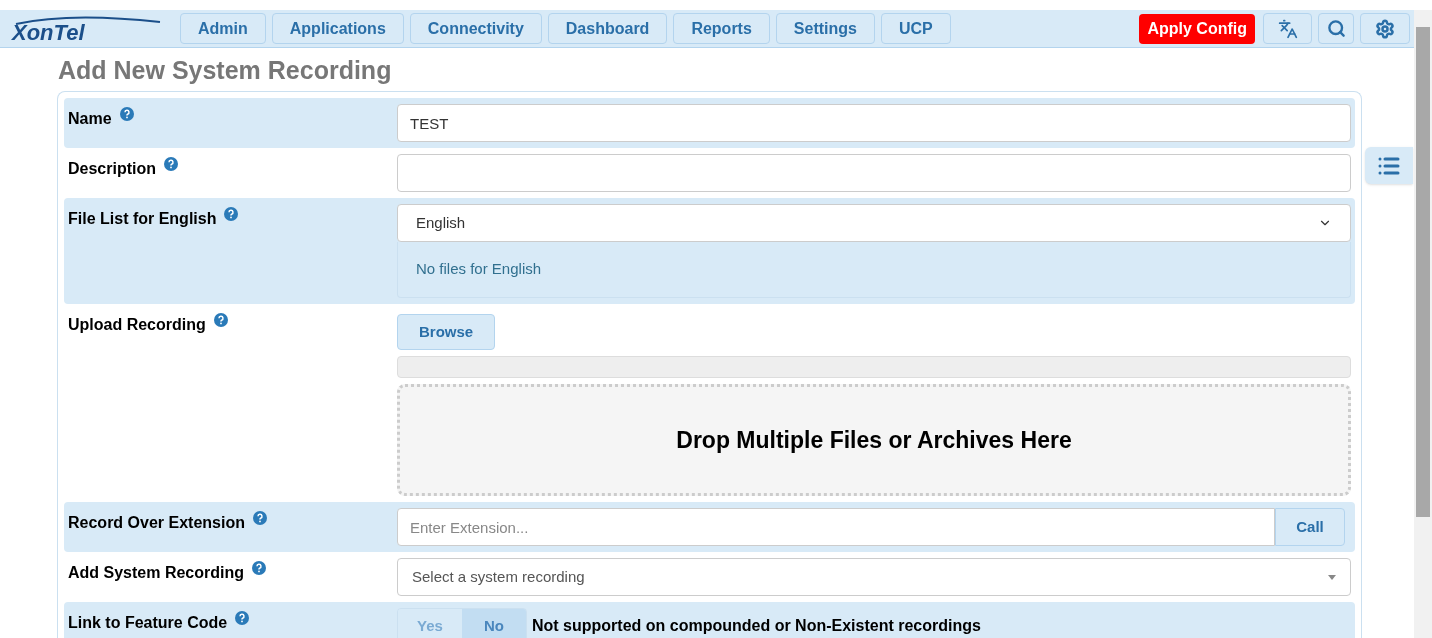 Image resolution: width=1432 pixels, height=638 pixels. Describe the element at coordinates (142, 219) in the screenshot. I see `field-label: File List for English` at that location.